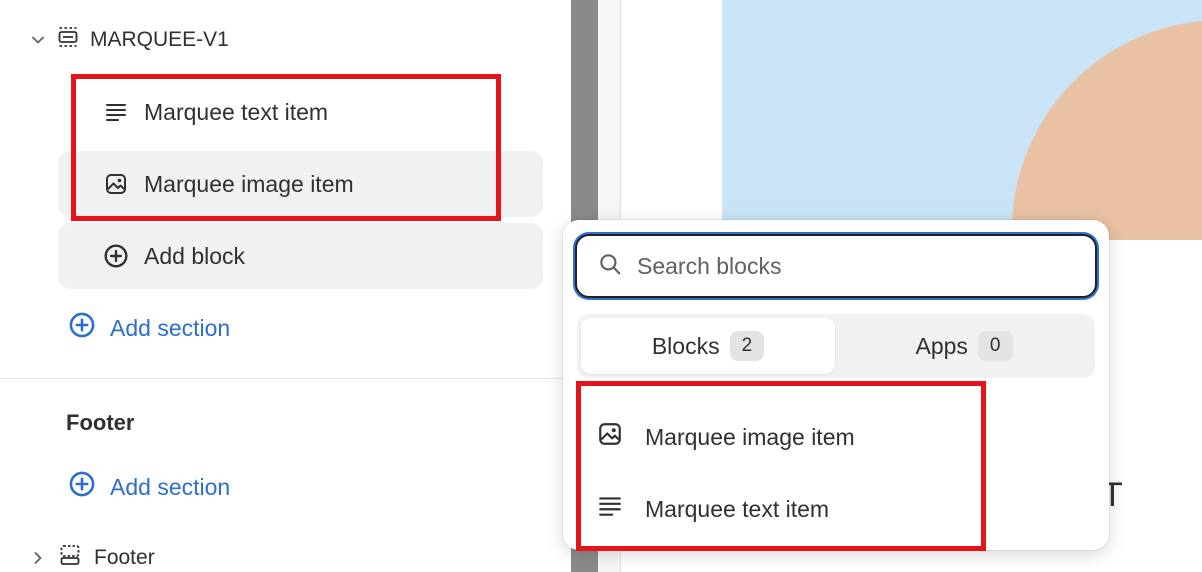 The width and height of the screenshot is (1202, 572). I want to click on search-field, so click(836, 266).